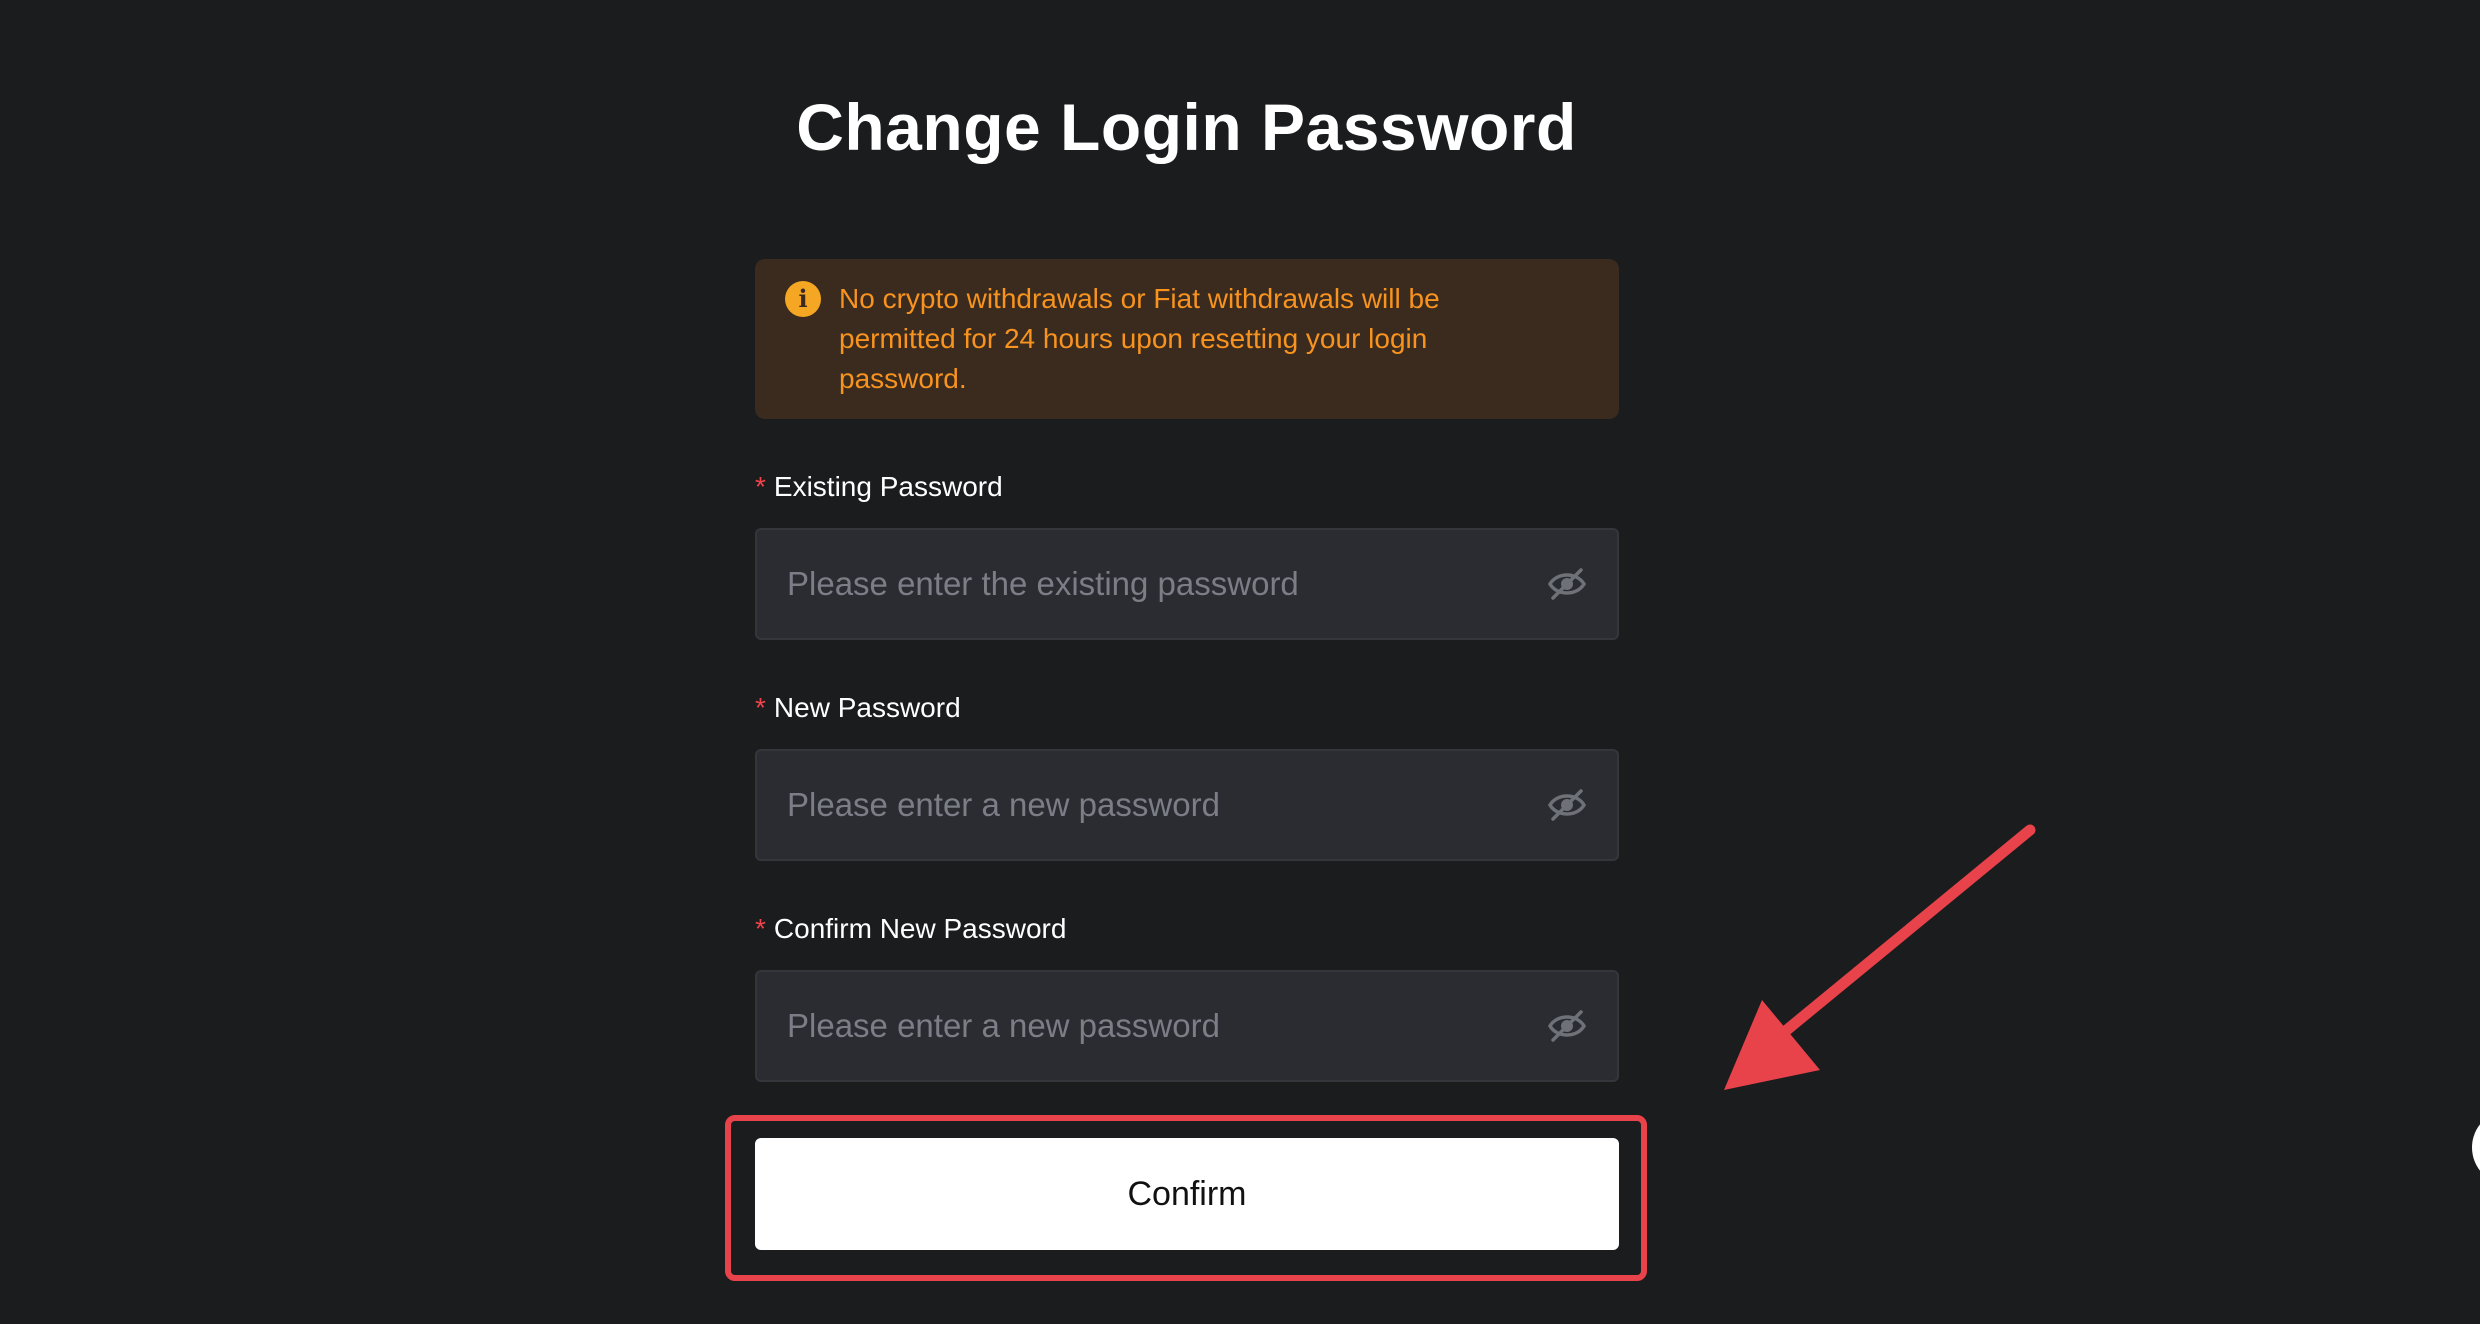 The width and height of the screenshot is (2480, 1324). I want to click on existing-password-field, so click(1187, 584).